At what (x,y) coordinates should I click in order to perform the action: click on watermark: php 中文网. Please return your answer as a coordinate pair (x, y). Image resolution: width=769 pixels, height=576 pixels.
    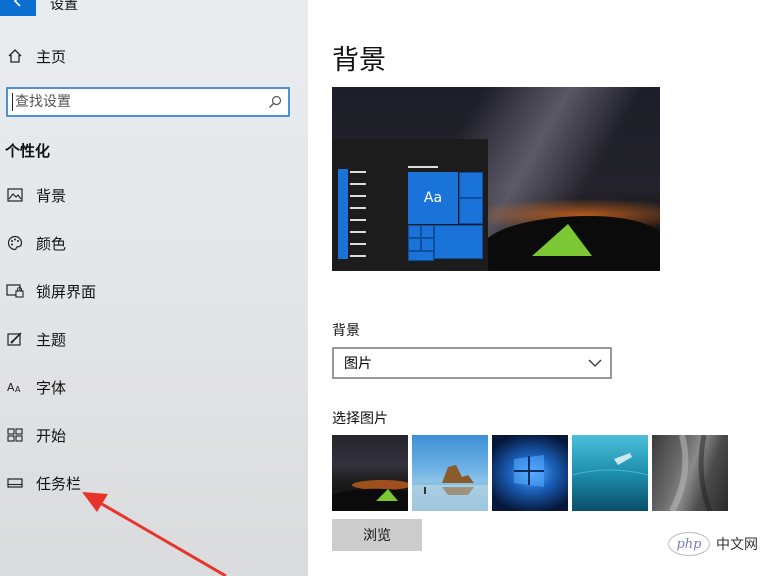
    Looking at the image, I should click on (713, 544).